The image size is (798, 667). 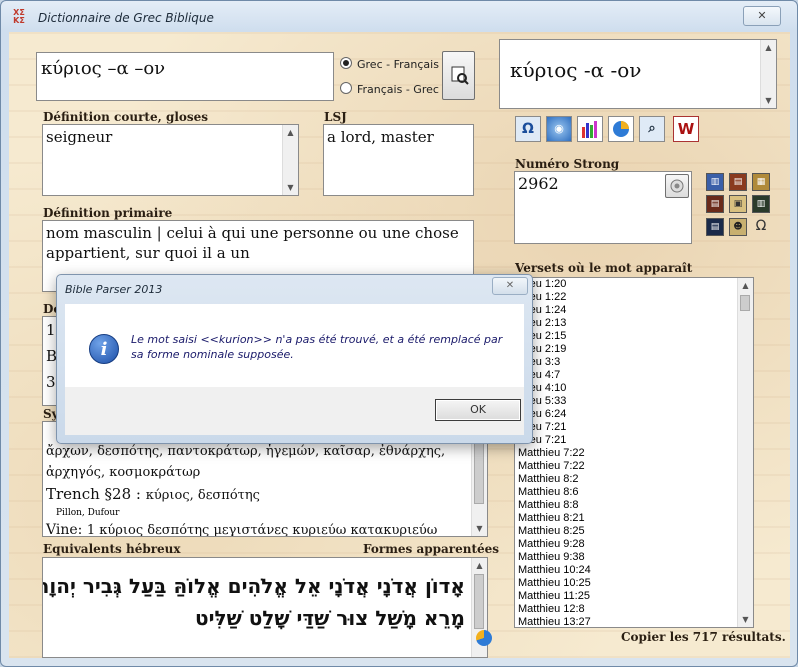 What do you see at coordinates (738, 204) in the screenshot?
I see `book-open-icon: ▣` at bounding box center [738, 204].